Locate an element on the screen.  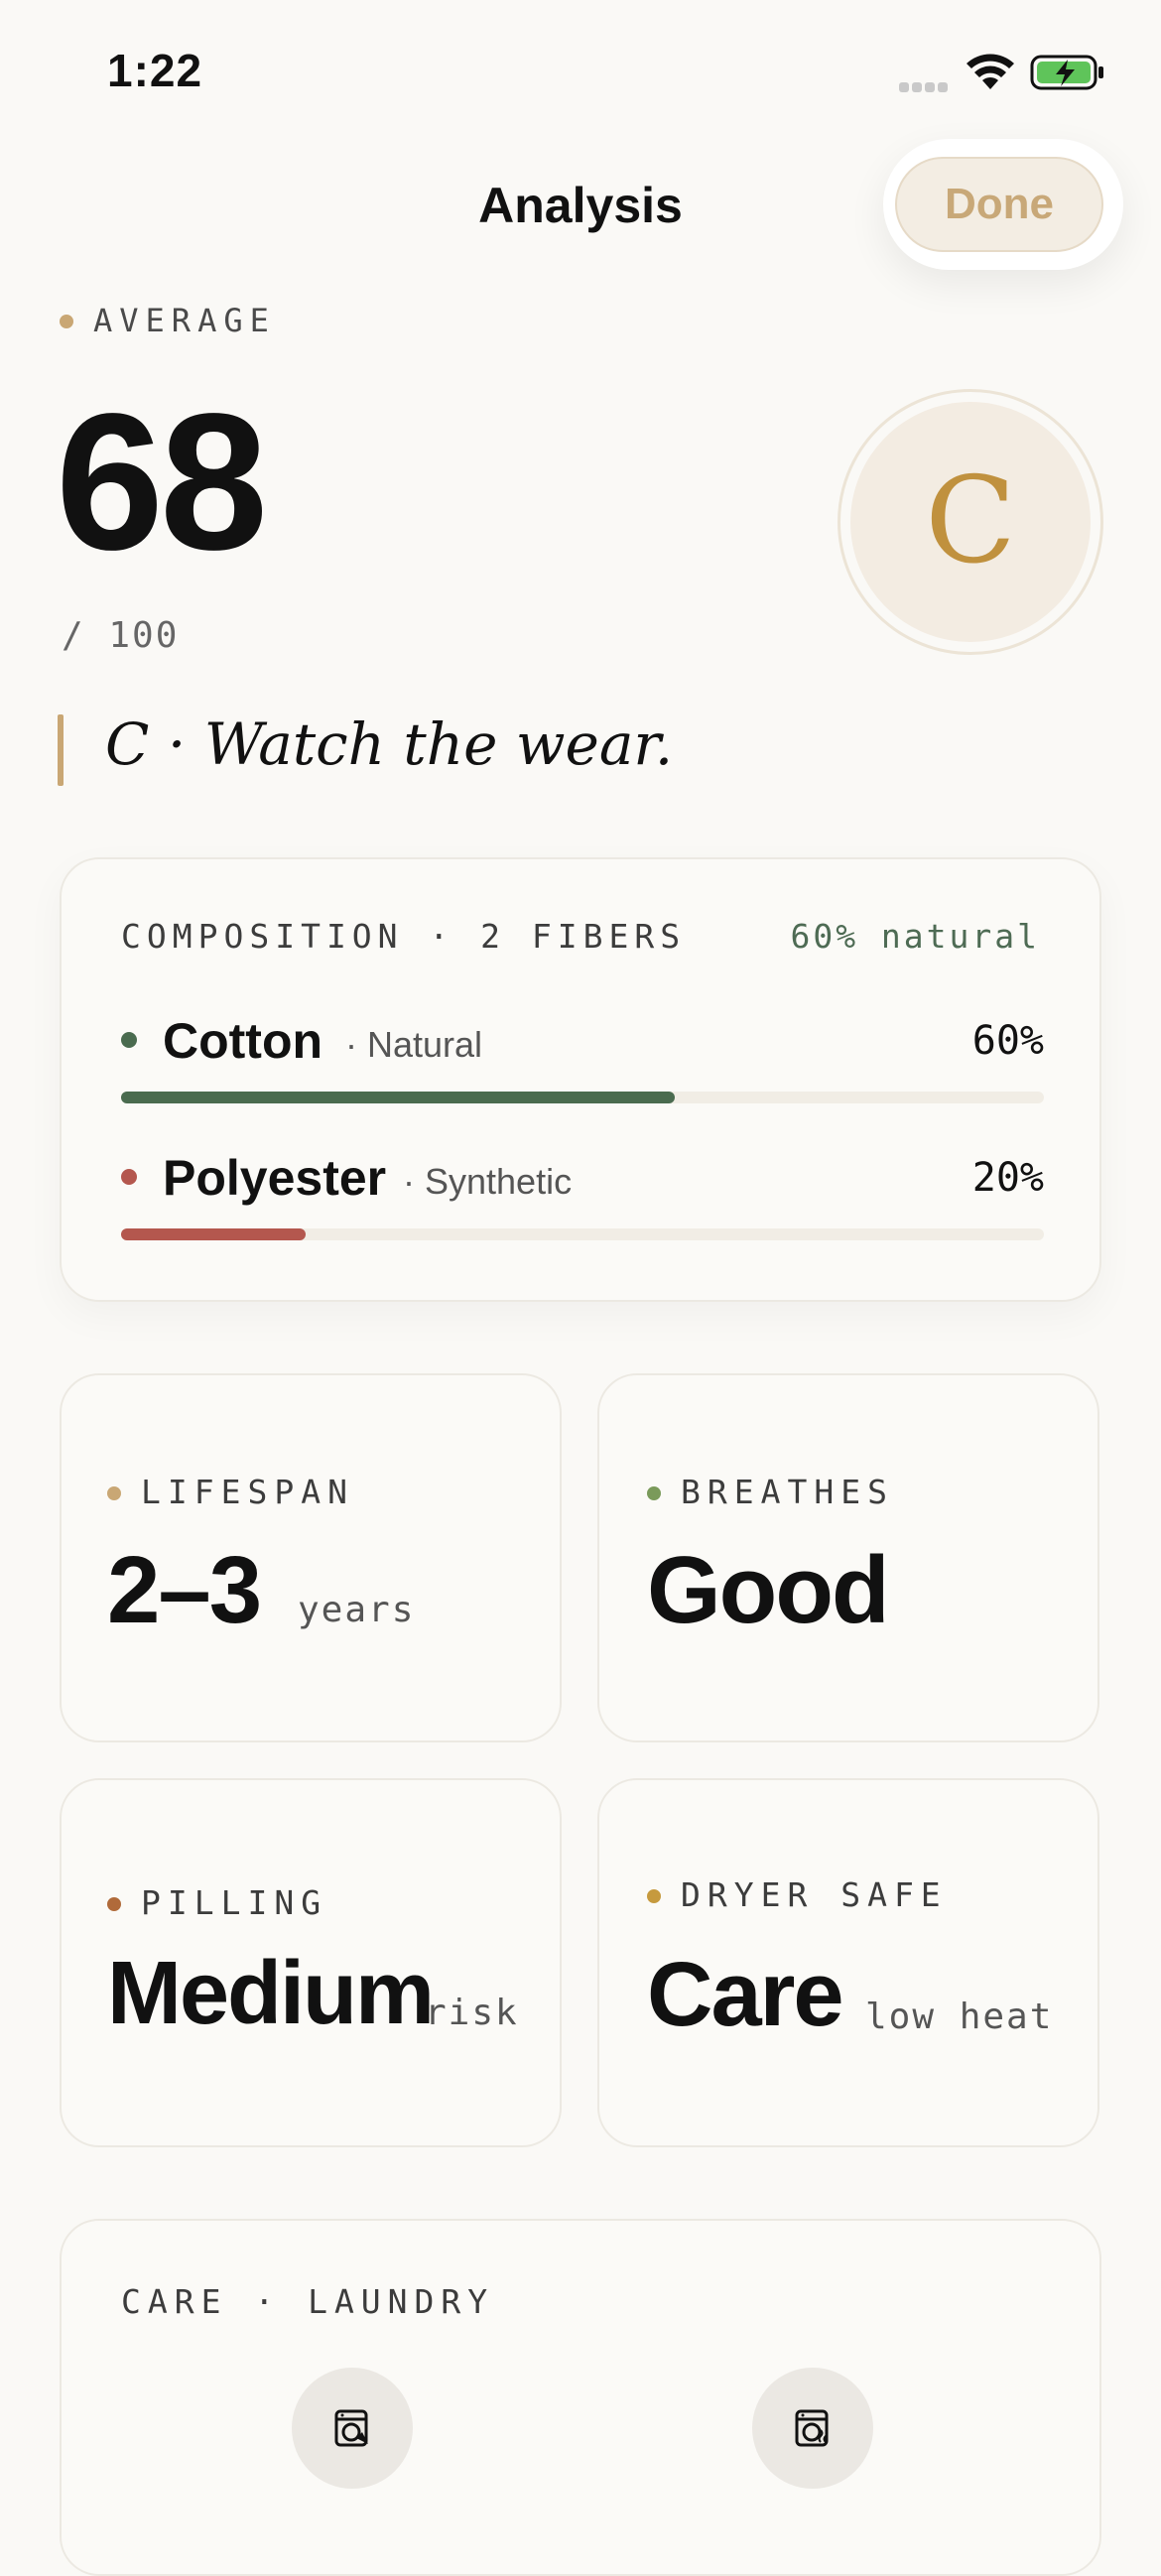
care-title: CARE · LAUNDRY is located at coordinates (308, 2302).